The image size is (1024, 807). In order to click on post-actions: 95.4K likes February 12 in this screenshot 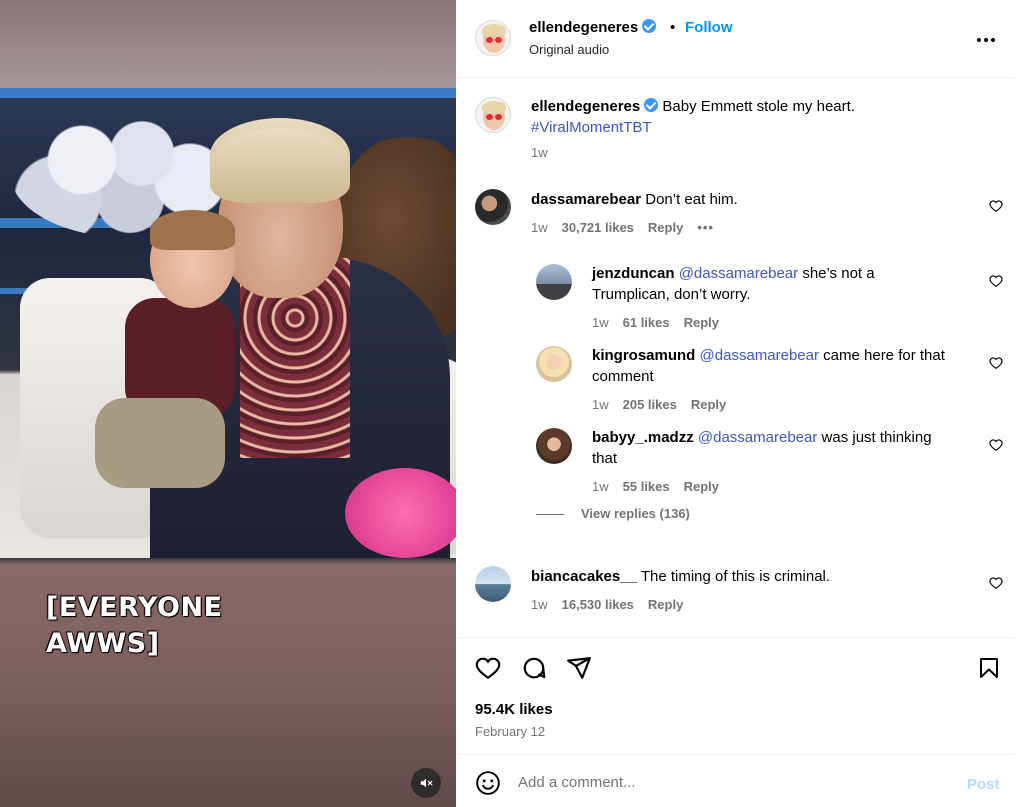, I will do `click(735, 696)`.